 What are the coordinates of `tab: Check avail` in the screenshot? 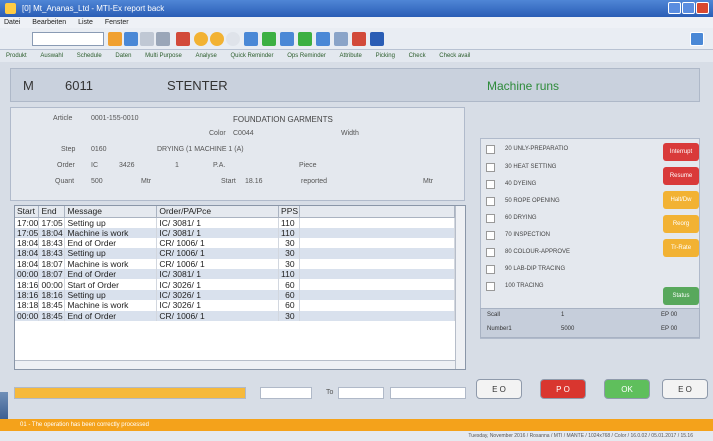 It's located at (454, 56).